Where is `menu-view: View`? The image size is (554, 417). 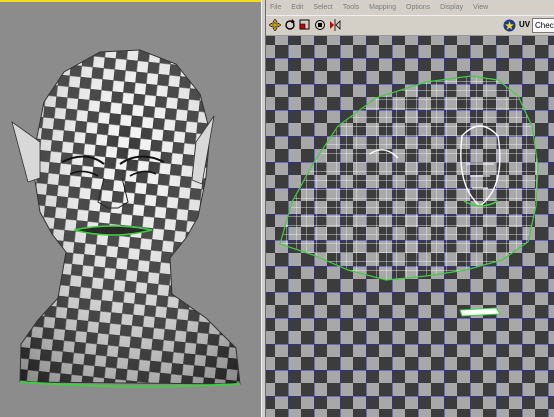
menu-view: View is located at coordinates (480, 7).